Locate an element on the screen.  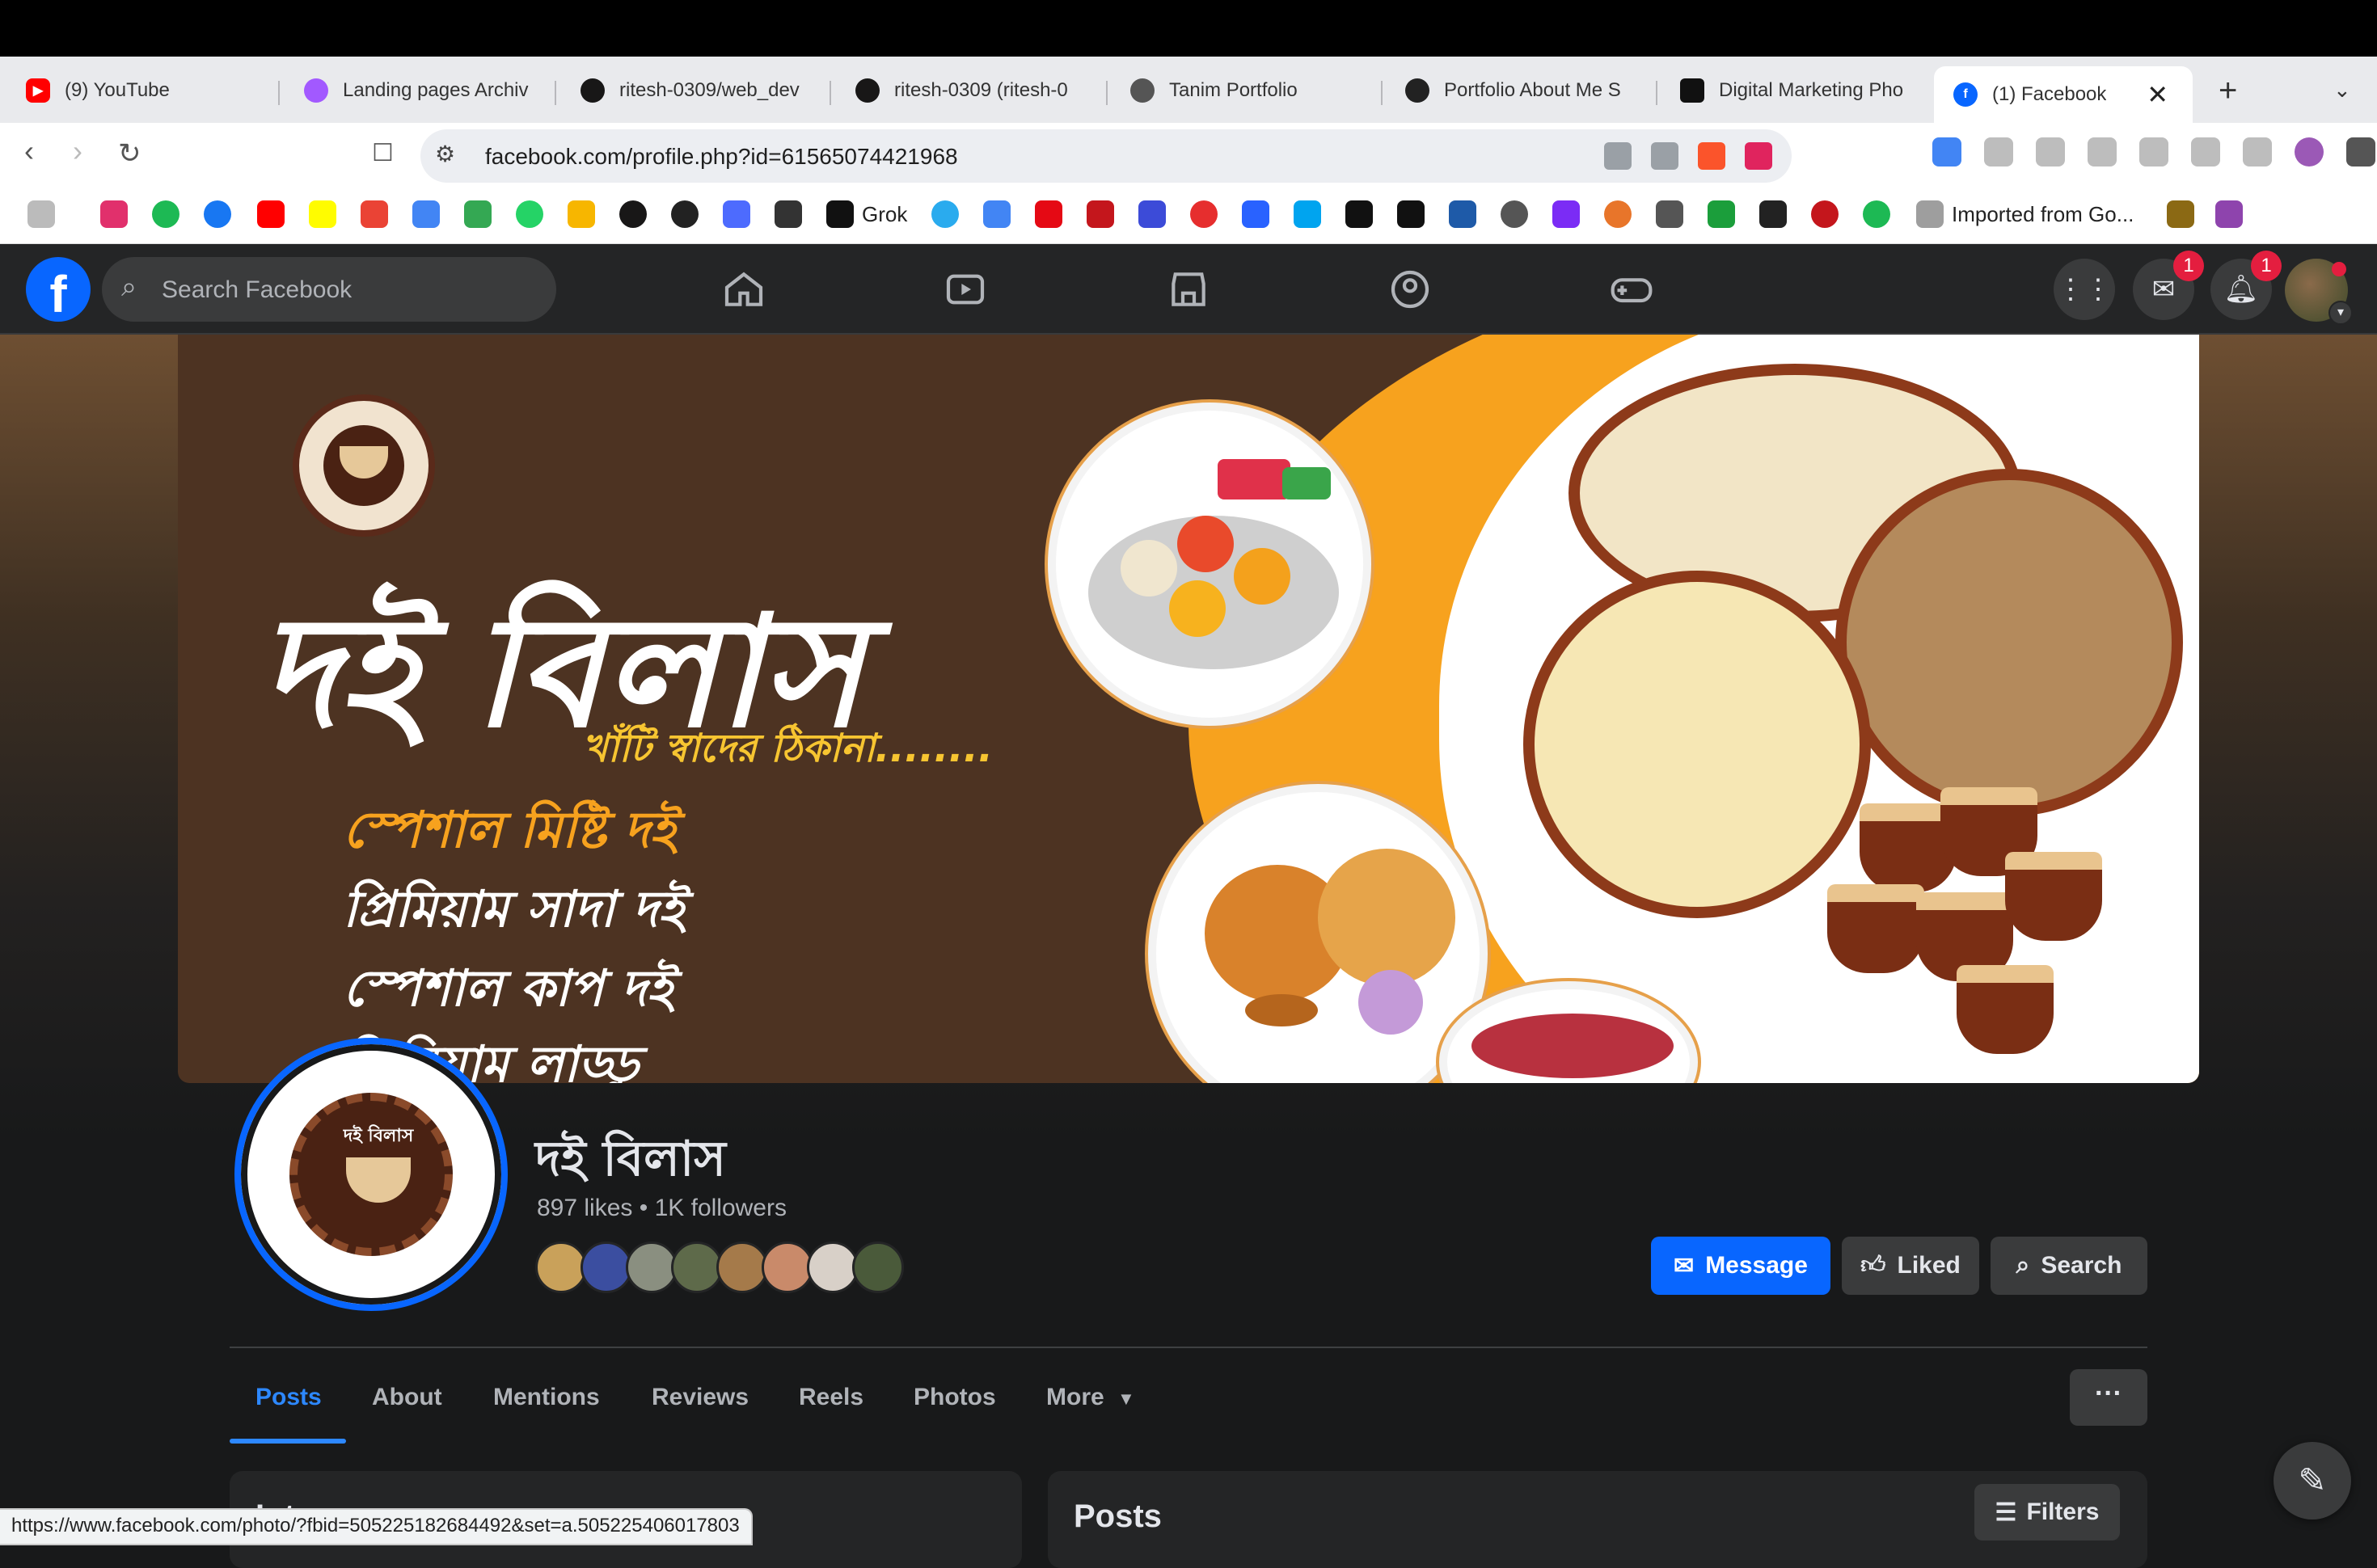
tab-digital-marketing: Digital Marketing Pho is located at coordinates (1794, 90).